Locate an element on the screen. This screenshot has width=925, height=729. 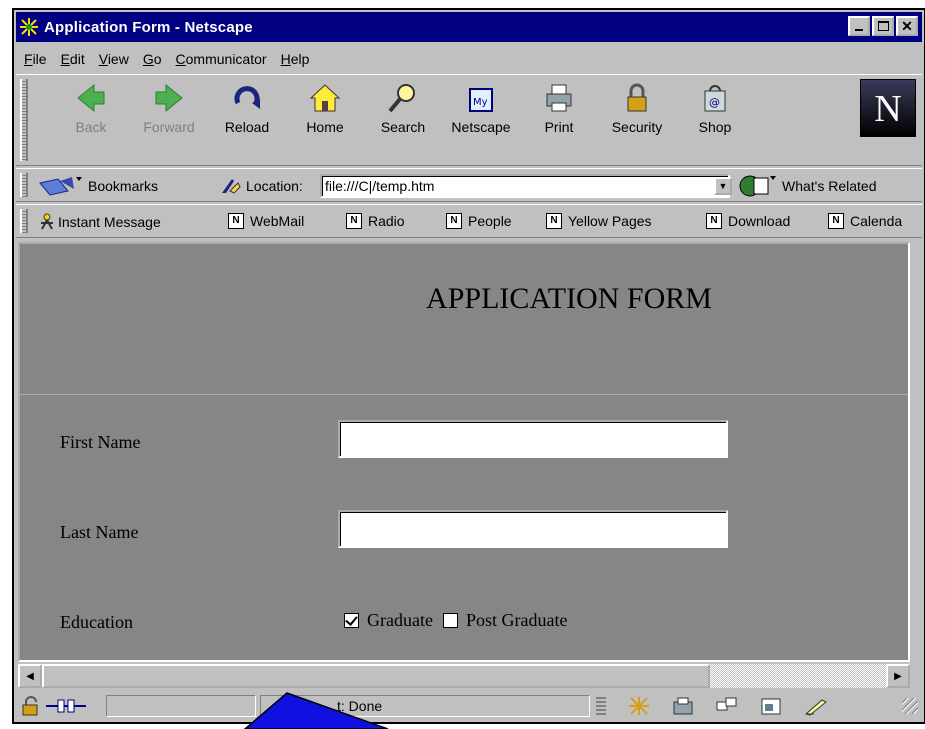
right-arrow-icon: ▶ is located at coordinates (898, 676).